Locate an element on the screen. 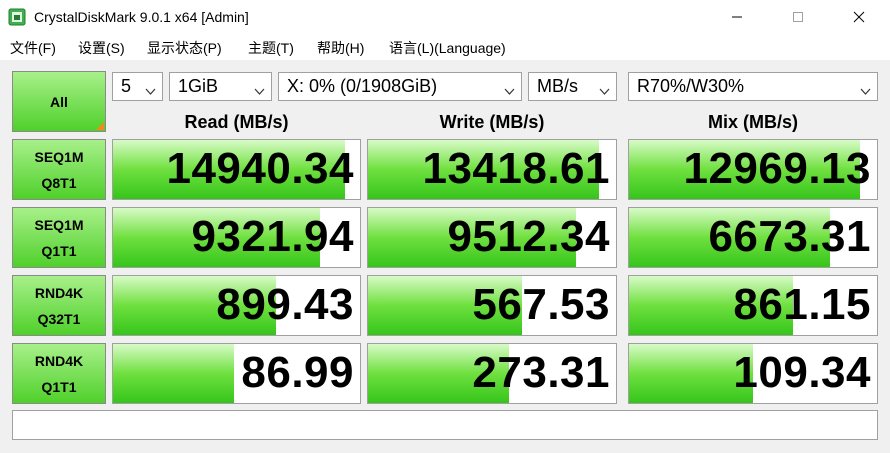 Image resolution: width=890 pixels, height=453 pixels. result-value: 273.31 is located at coordinates (541, 372).